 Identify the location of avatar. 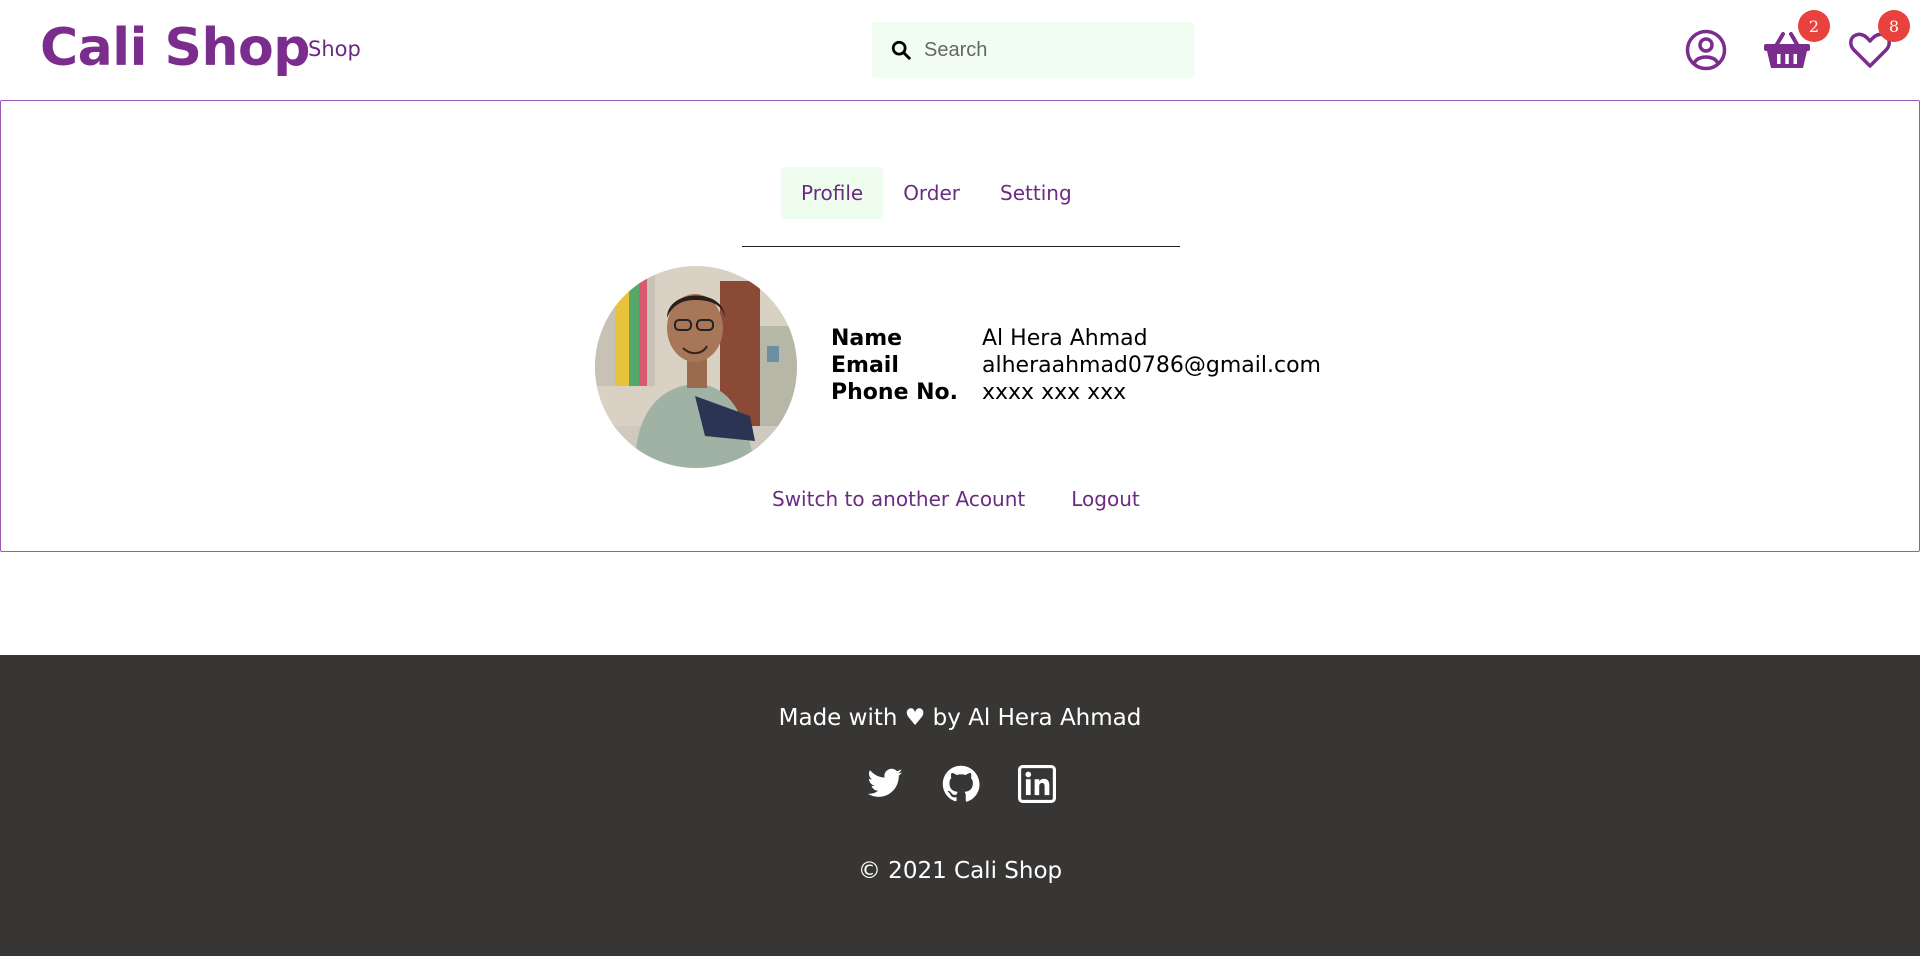
(696, 367).